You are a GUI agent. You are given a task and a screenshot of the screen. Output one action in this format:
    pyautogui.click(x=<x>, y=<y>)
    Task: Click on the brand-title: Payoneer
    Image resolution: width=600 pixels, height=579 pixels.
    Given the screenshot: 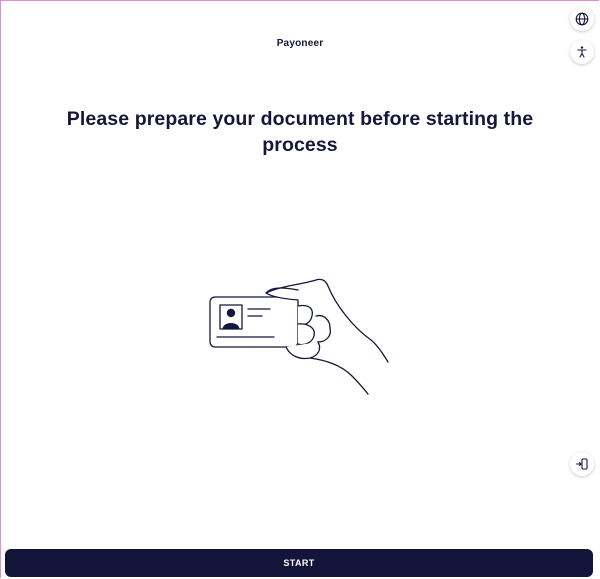 What is the action you would take?
    pyautogui.click(x=300, y=43)
    